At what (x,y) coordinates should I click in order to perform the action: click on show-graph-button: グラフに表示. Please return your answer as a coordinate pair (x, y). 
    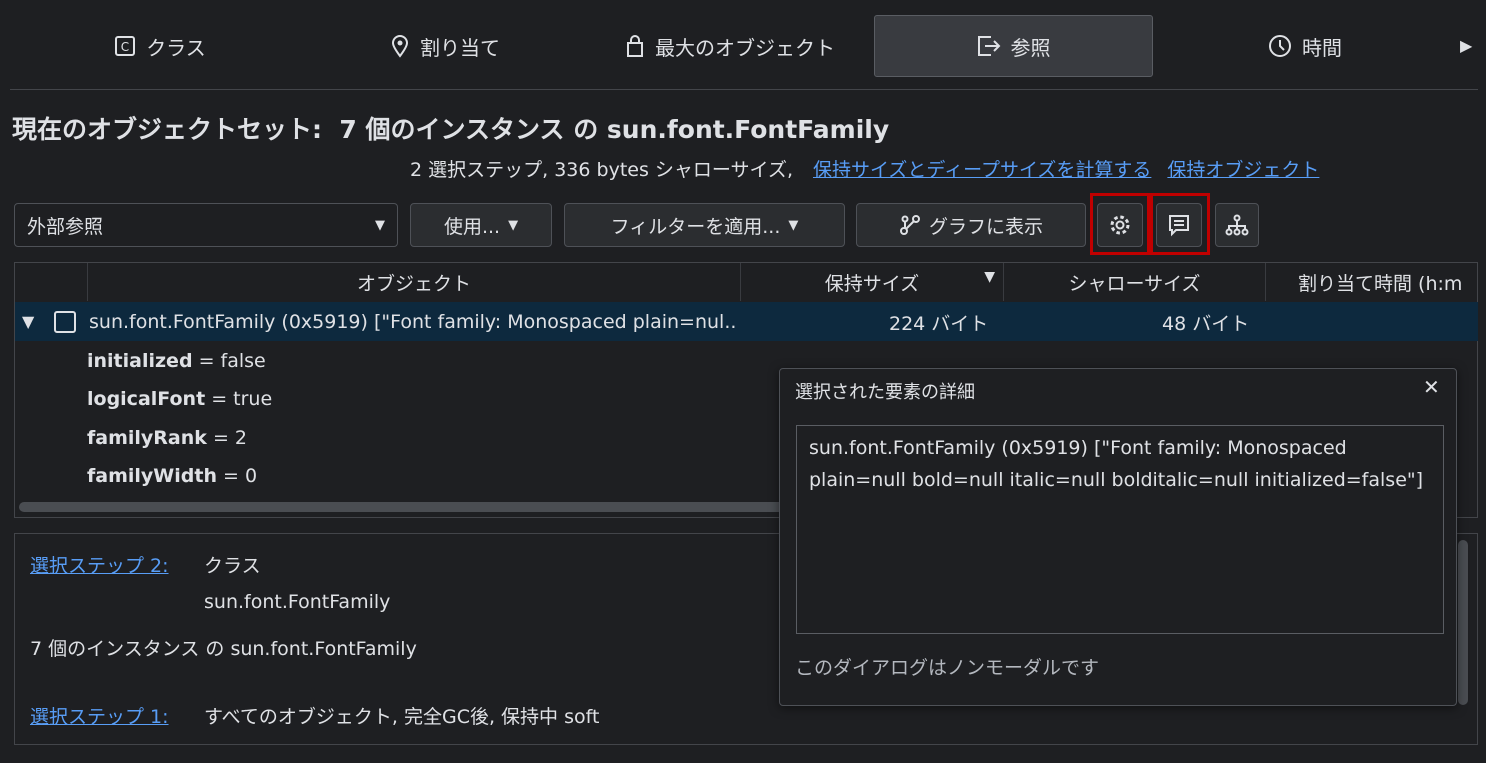
    Looking at the image, I should click on (971, 225).